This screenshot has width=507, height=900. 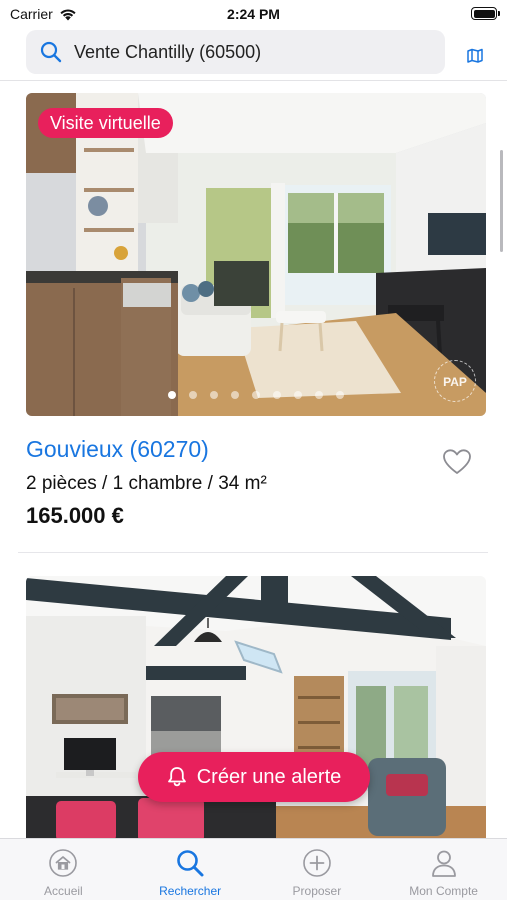 What do you see at coordinates (253, 552) in the screenshot?
I see `card-divider` at bounding box center [253, 552].